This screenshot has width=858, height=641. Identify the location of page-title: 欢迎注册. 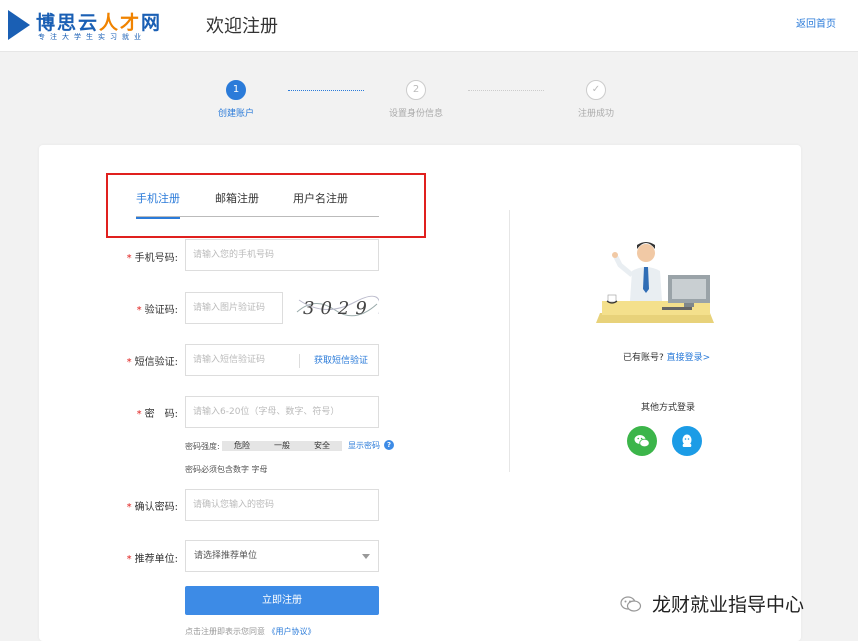
(242, 26).